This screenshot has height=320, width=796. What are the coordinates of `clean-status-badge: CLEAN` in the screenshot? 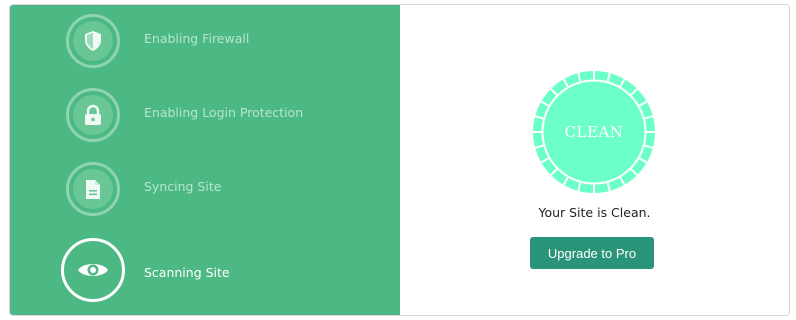 It's located at (594, 132).